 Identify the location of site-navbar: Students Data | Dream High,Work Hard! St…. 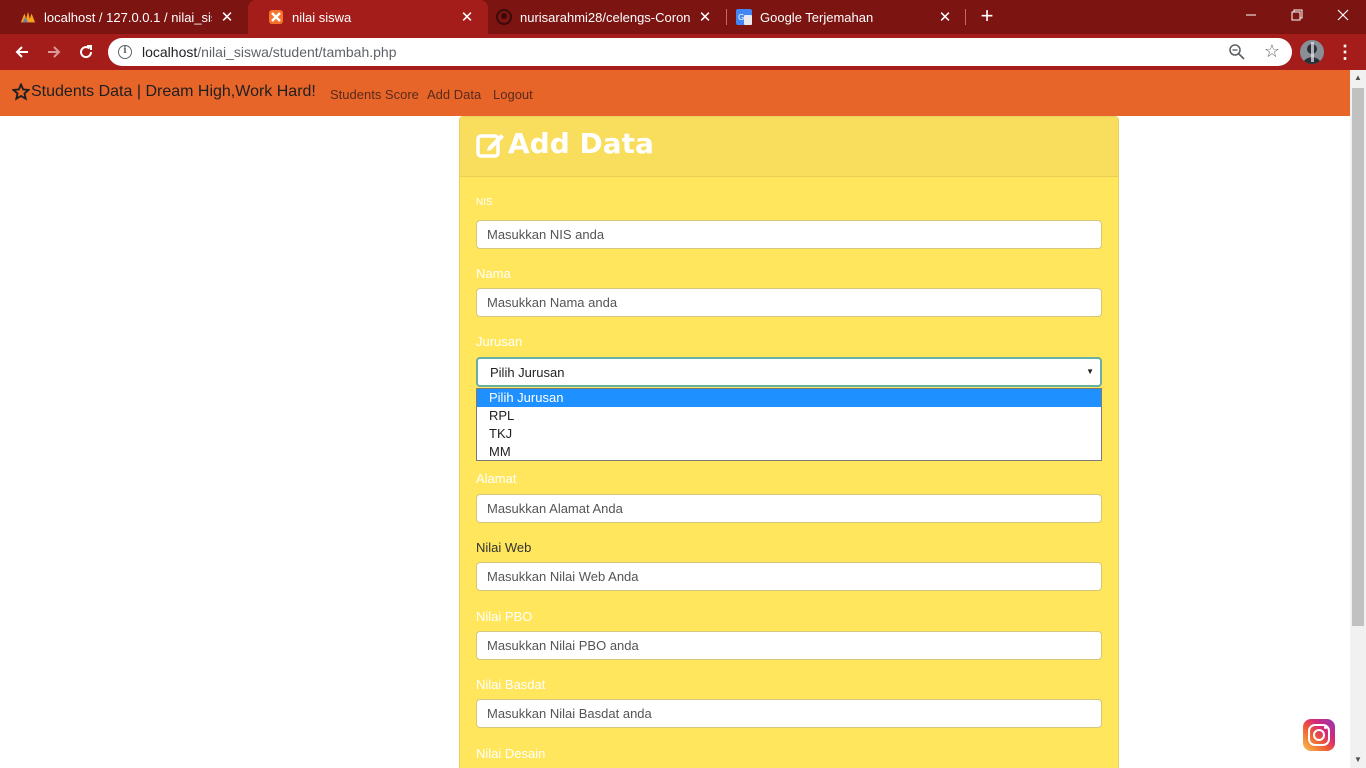
(675, 93).